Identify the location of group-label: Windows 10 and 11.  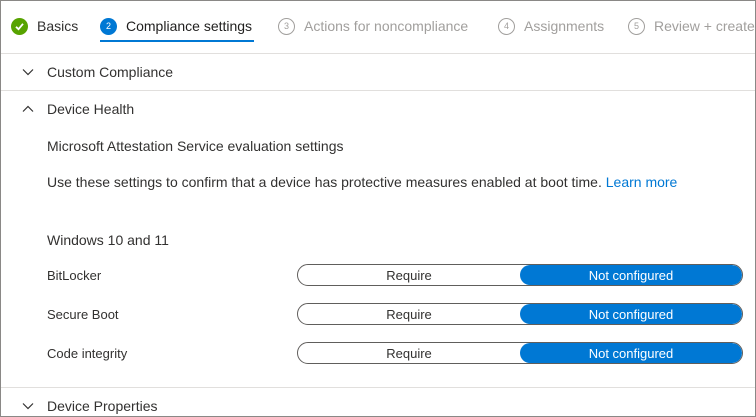
(108, 240).